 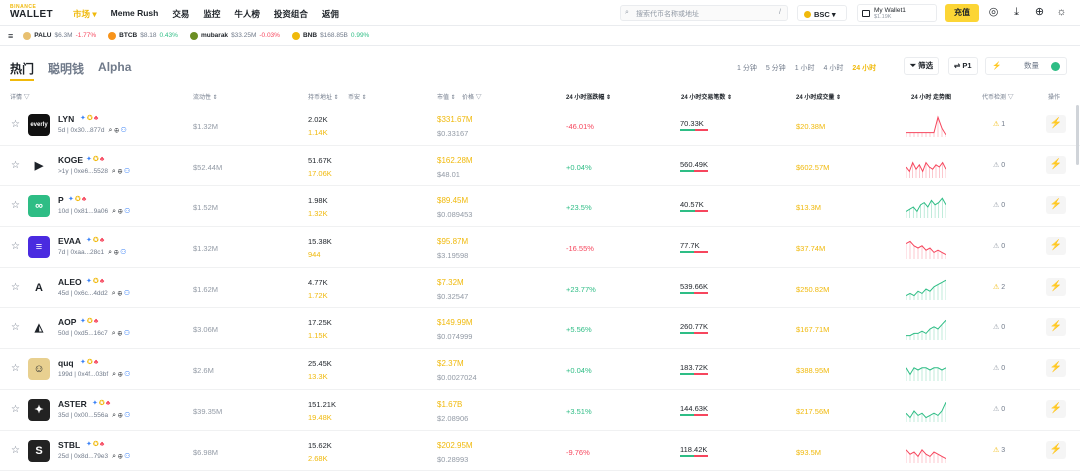 What do you see at coordinates (91, 415) in the screenshot?
I see `token-address: 0x00...556a` at bounding box center [91, 415].